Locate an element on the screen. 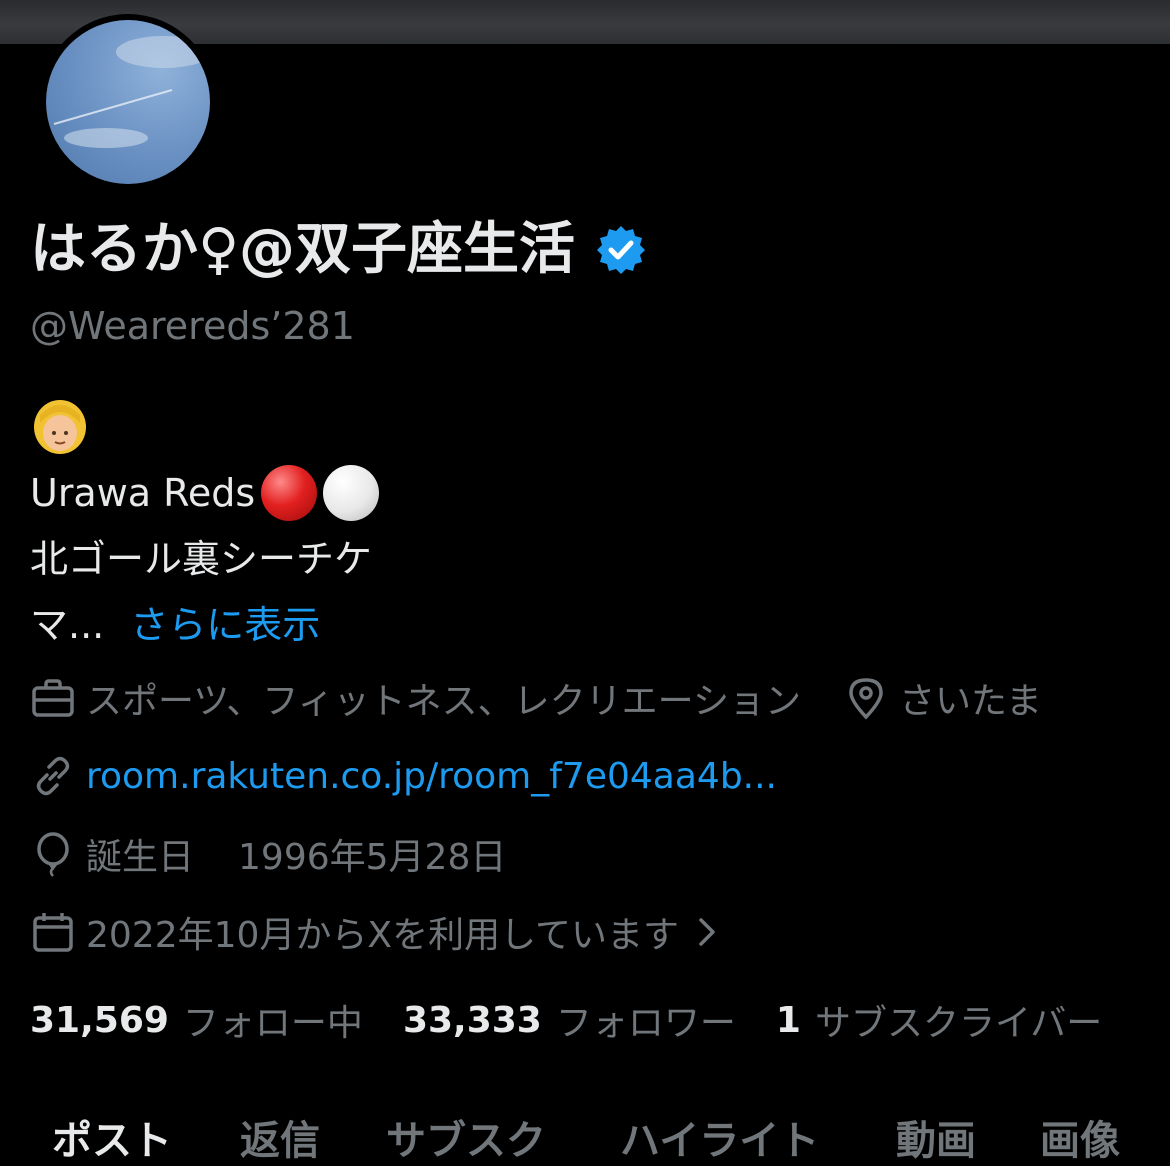  display-name: はるか♀@双子座生活 is located at coordinates (338, 250).